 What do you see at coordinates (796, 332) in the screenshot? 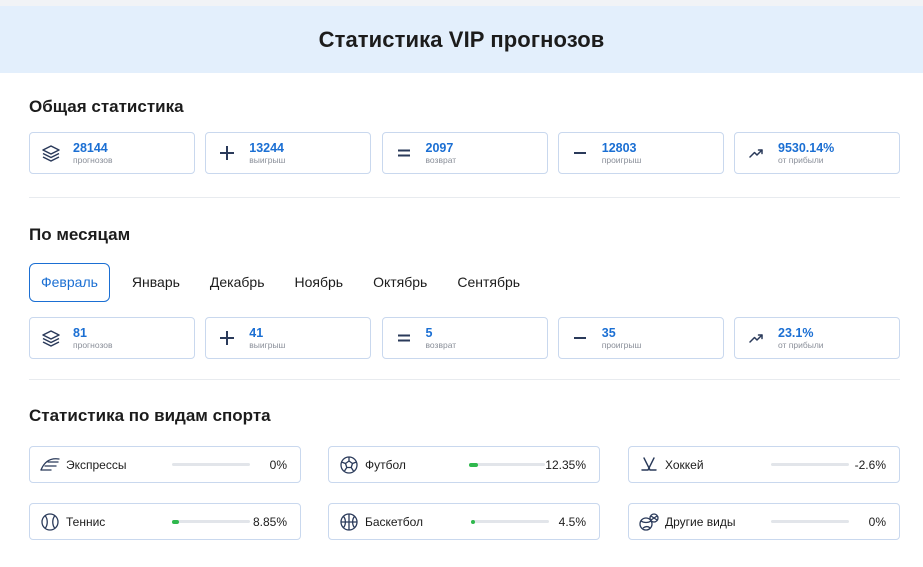
I see `stat-value: 23.1%` at bounding box center [796, 332].